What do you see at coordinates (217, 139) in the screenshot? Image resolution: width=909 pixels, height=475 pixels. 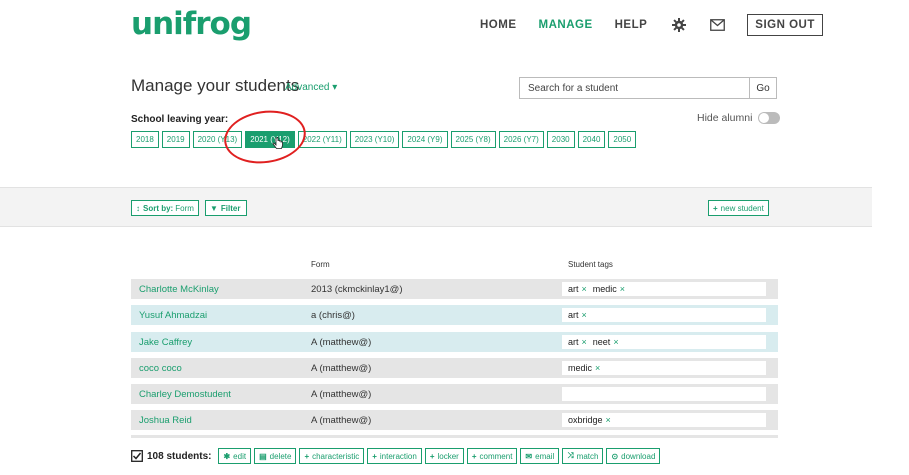 I see `year-button: 2020 (Y13)` at bounding box center [217, 139].